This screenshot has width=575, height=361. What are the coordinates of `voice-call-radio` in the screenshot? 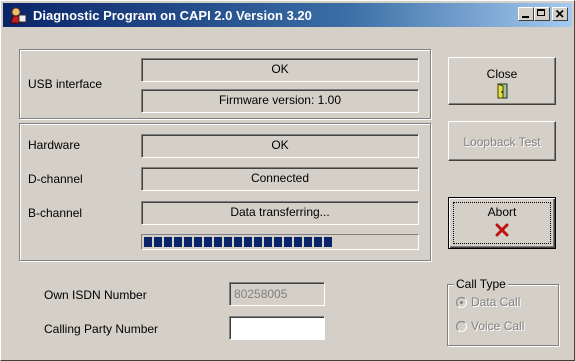 It's located at (461, 326).